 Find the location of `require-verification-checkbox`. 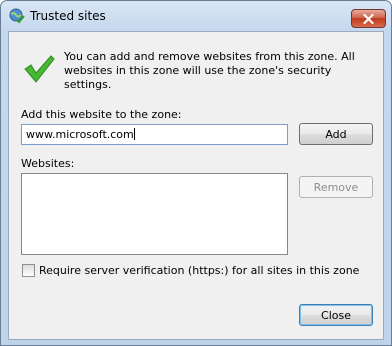

require-verification-checkbox is located at coordinates (28, 270).